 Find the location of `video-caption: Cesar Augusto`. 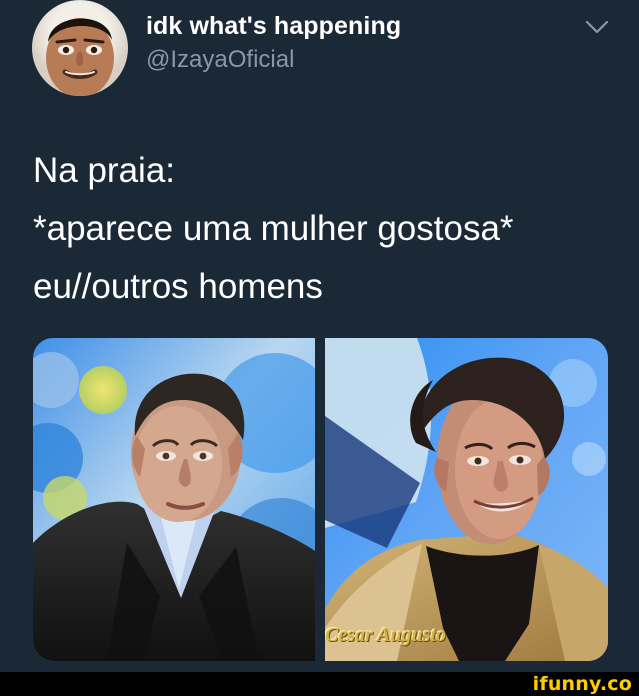

video-caption: Cesar Augusto is located at coordinates (385, 635).